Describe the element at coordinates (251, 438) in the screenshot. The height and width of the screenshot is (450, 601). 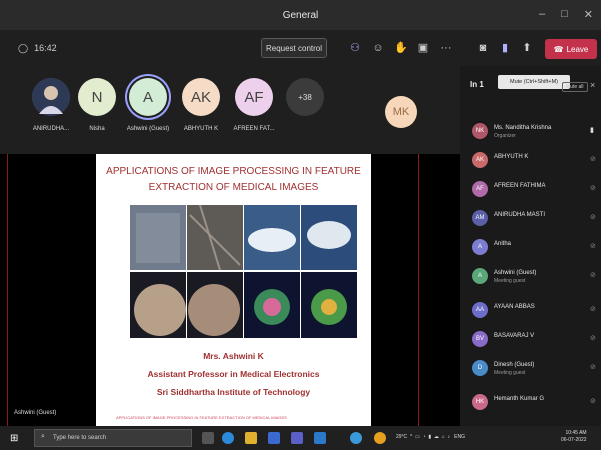
I see `file-explorer-icon` at that location.